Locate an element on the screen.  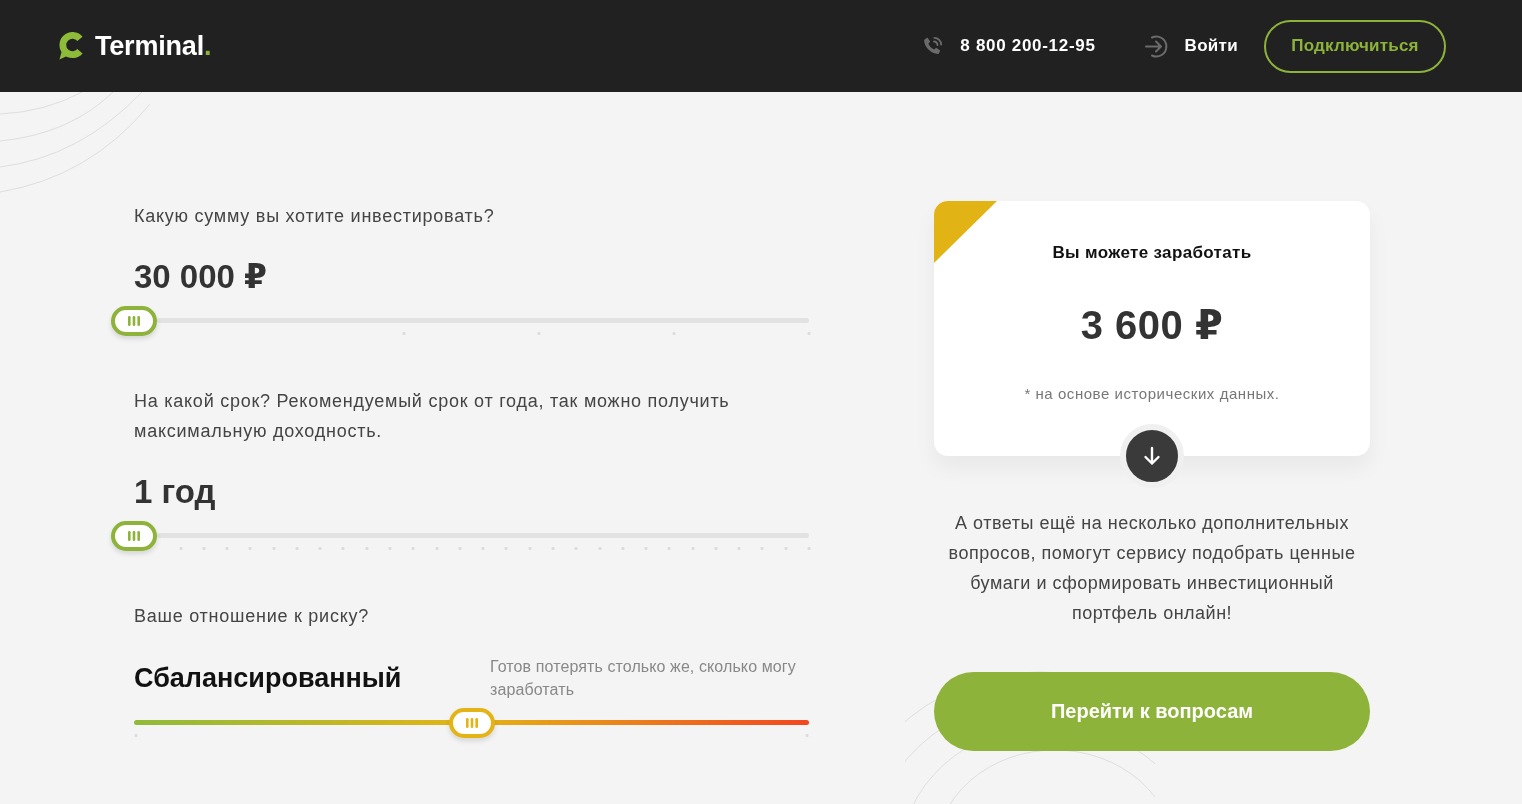
question-label: Ваше отношение к риску? is located at coordinates (252, 616).